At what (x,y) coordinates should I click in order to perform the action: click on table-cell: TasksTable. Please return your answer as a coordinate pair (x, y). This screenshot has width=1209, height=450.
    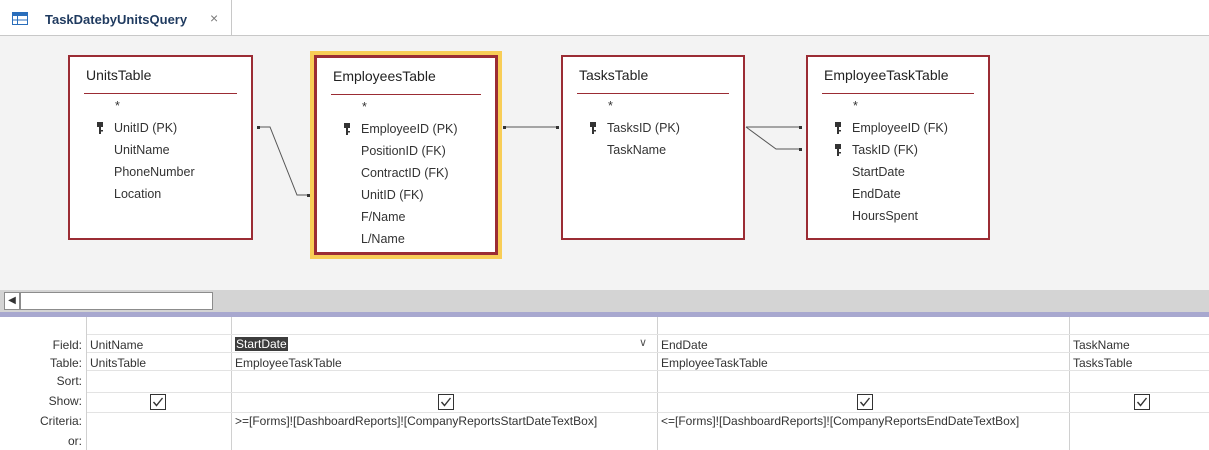
    Looking at the image, I should click on (1102, 363).